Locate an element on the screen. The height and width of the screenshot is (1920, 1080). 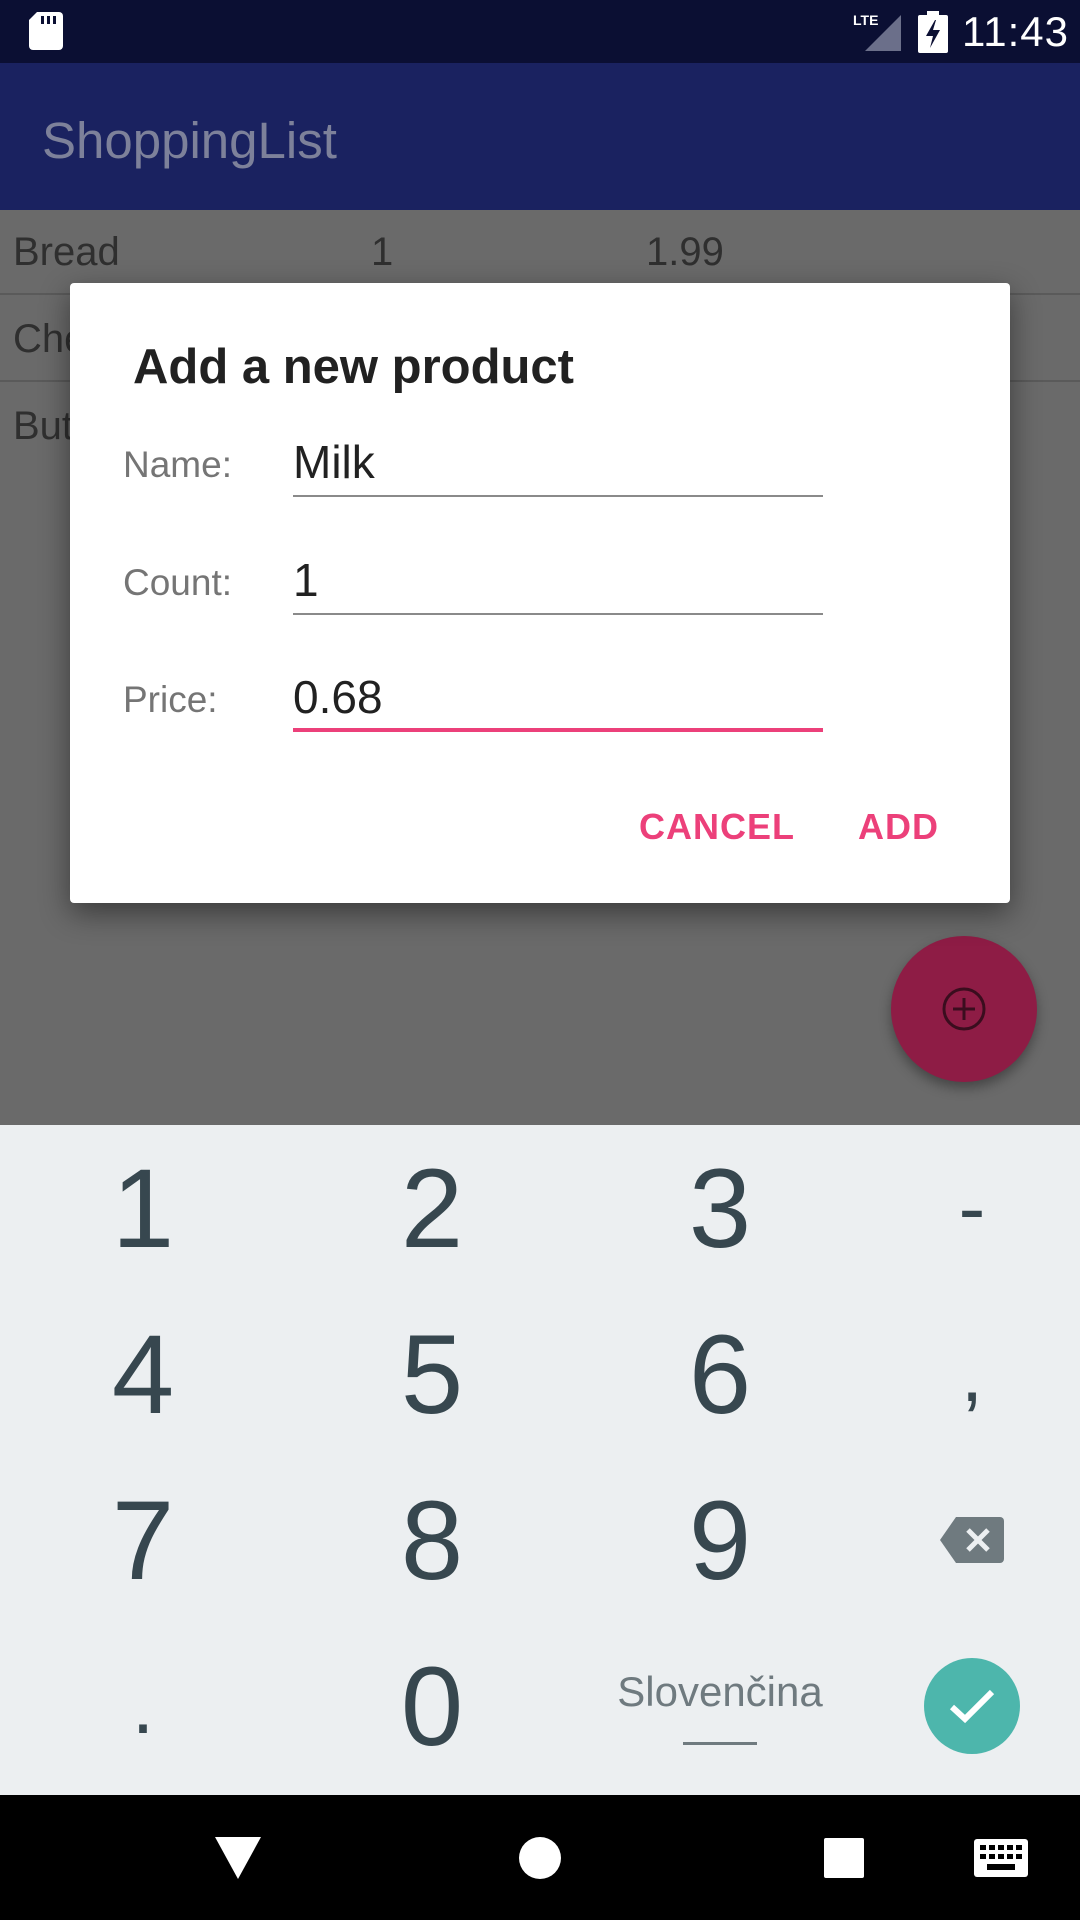
key-minus: - is located at coordinates (958, 1208).